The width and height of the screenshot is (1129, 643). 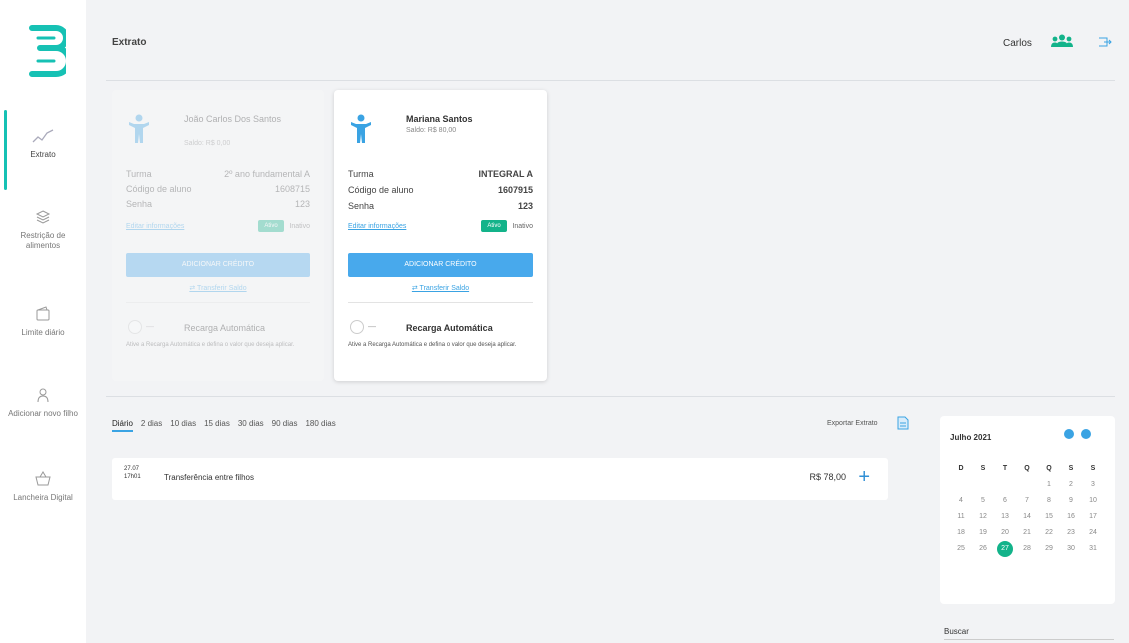 I want to click on period-tab-10-dias: 10 dias, so click(x=183, y=425).